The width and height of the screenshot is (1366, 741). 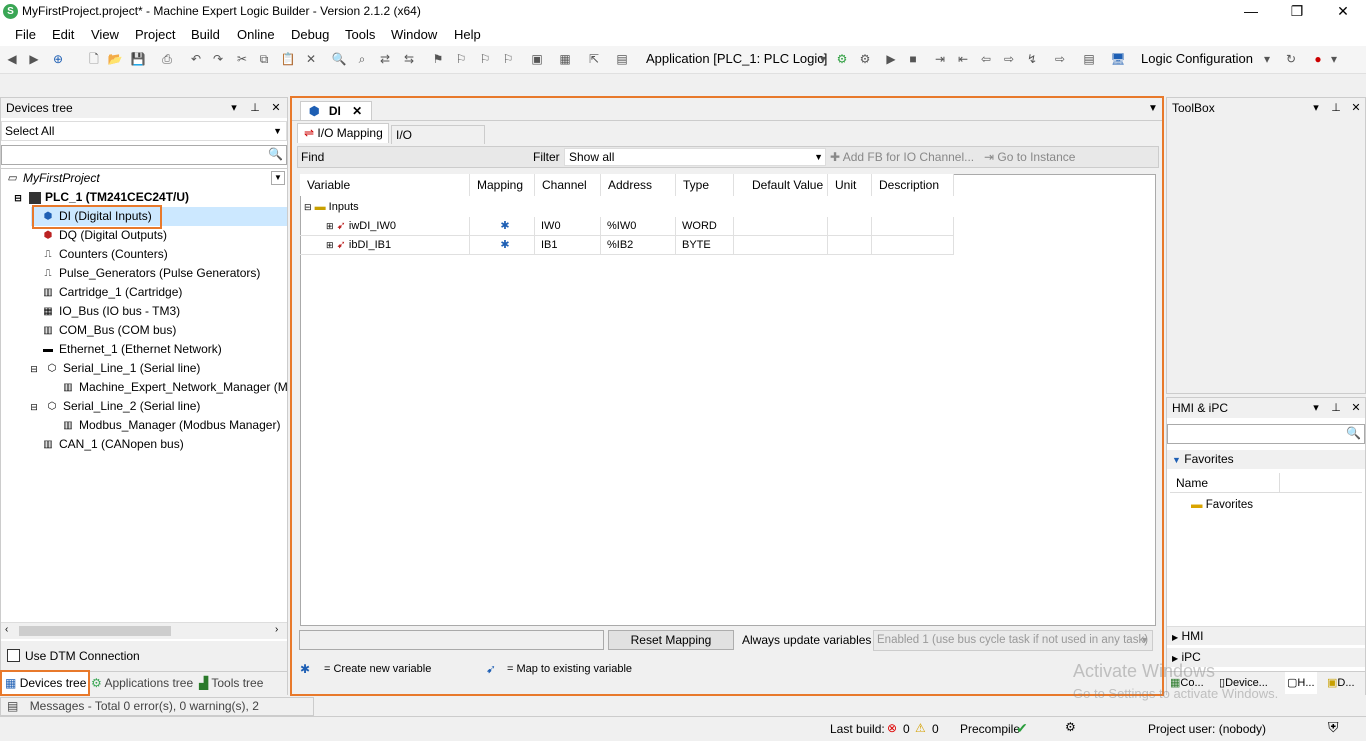 What do you see at coordinates (385, 59) in the screenshot?
I see `replace-icon: ⇄` at bounding box center [385, 59].